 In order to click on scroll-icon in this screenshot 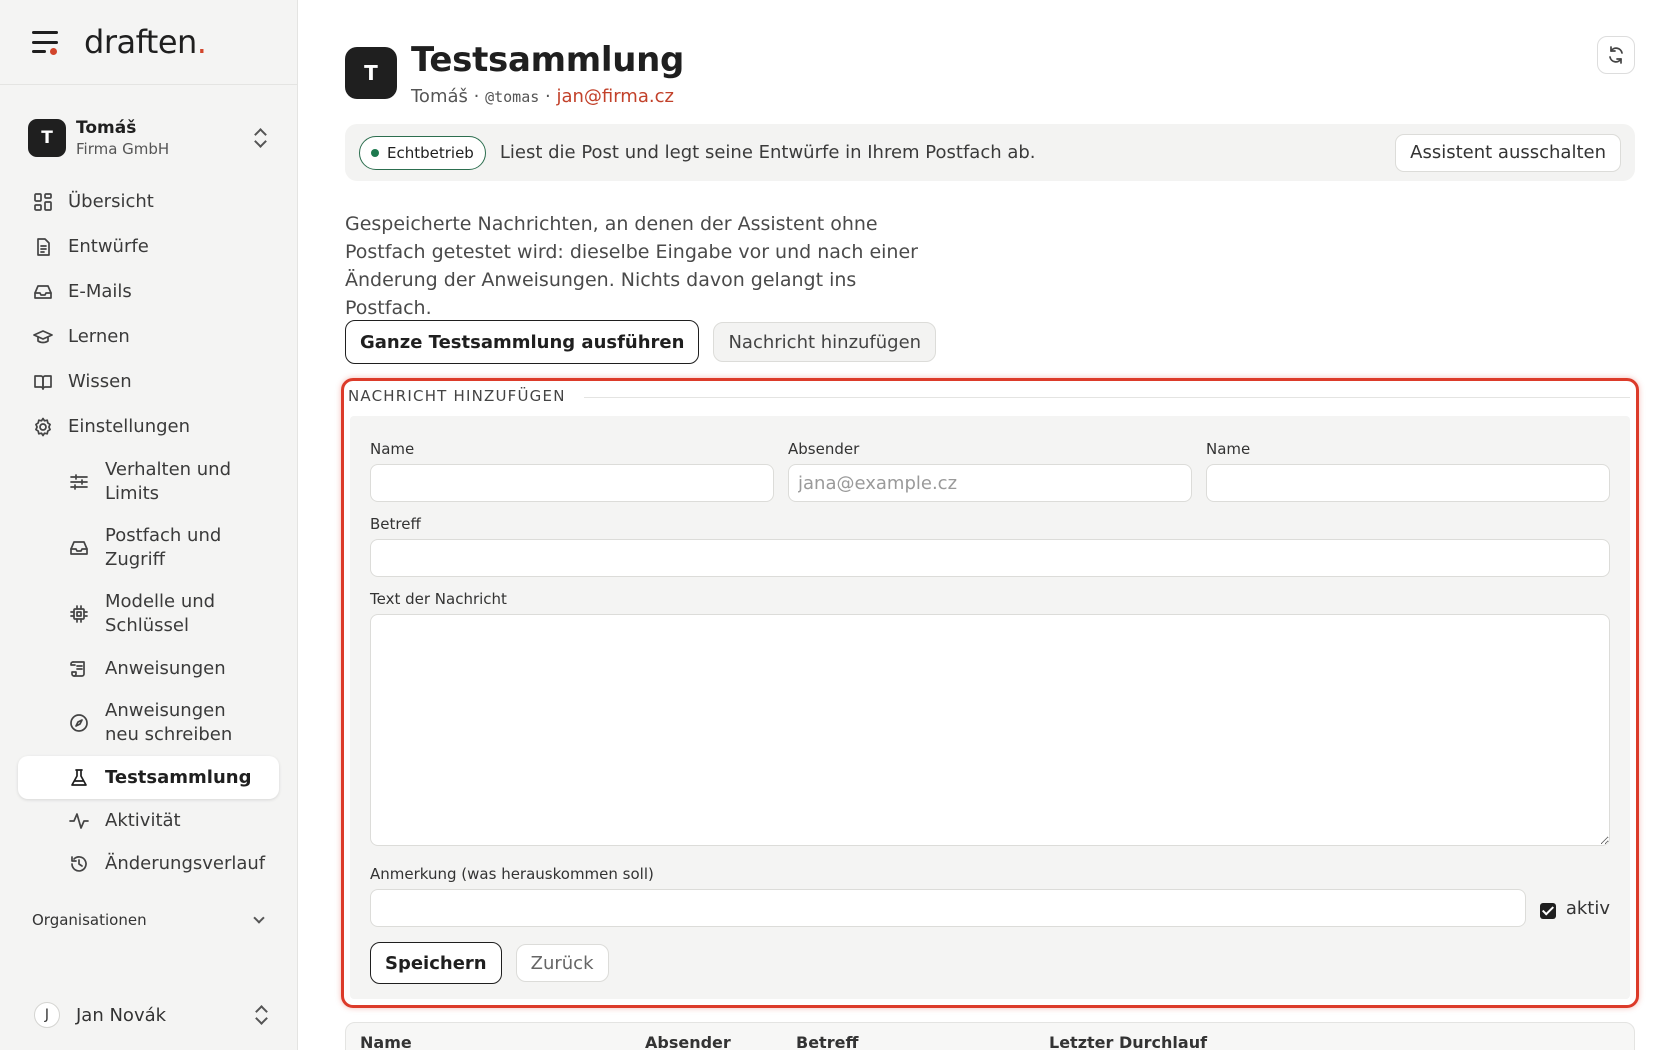, I will do `click(79, 669)`.